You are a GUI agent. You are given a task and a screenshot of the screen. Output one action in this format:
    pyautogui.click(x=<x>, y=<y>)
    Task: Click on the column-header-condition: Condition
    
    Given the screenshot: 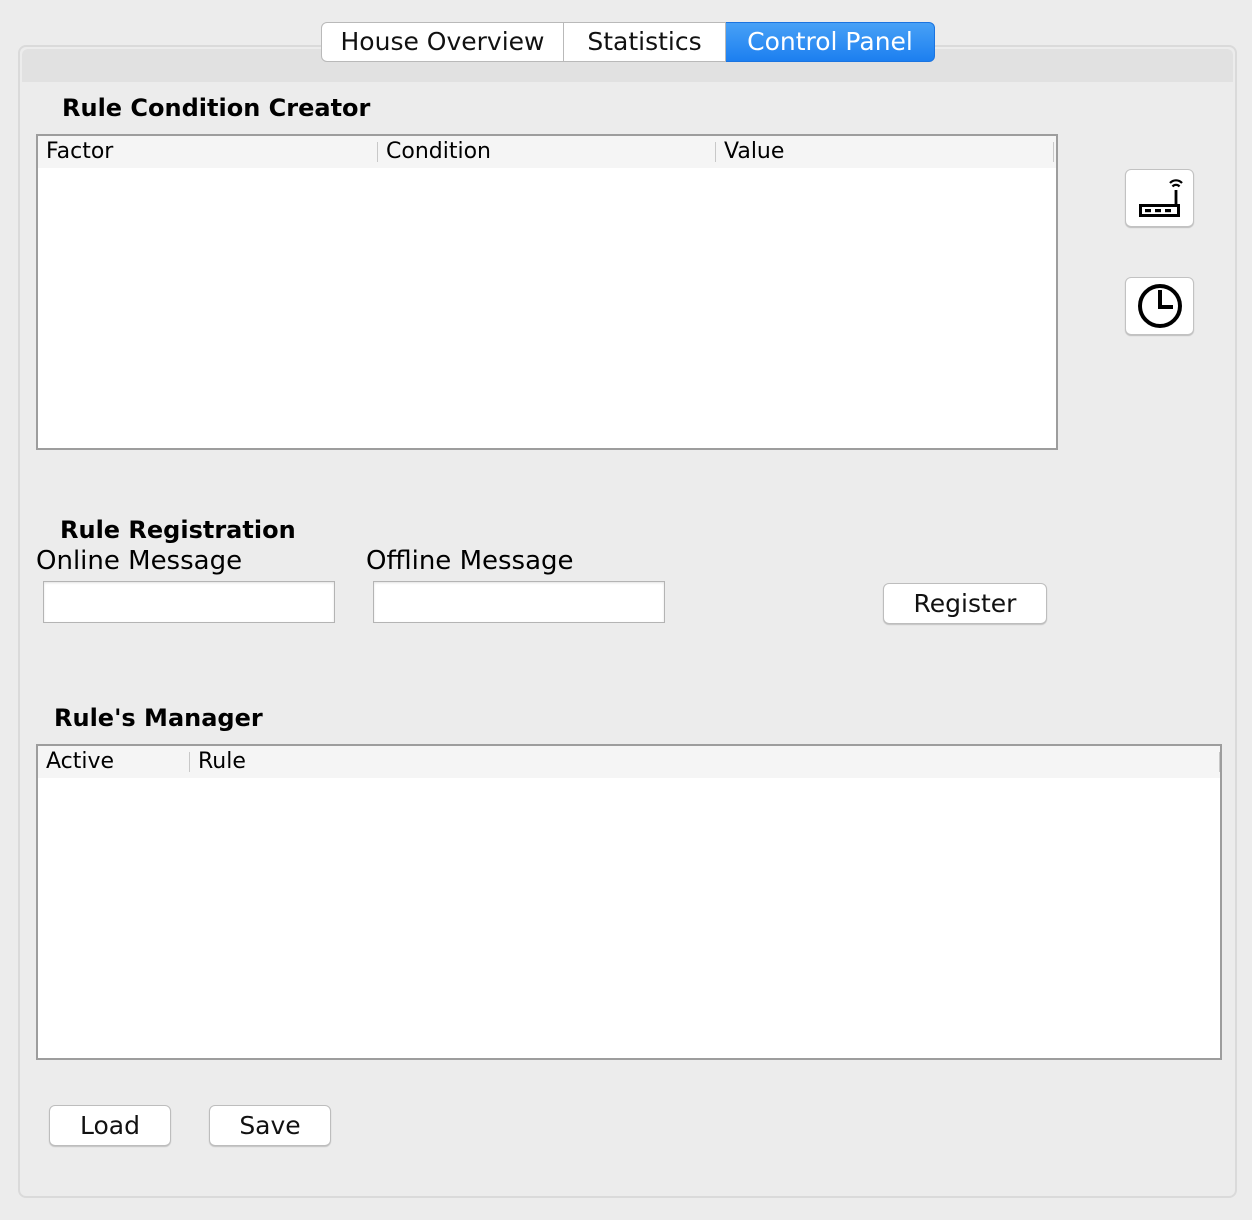 What is the action you would take?
    pyautogui.click(x=547, y=152)
    